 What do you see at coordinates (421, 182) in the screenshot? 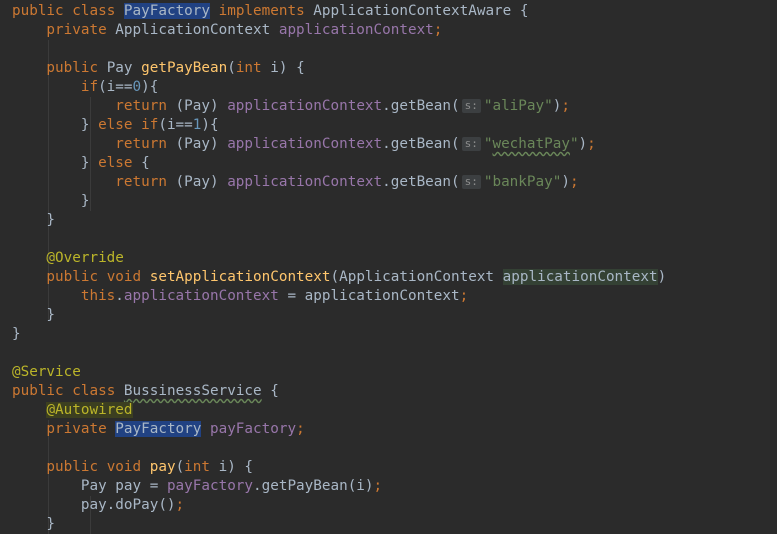
I see `code-token: .getBean(` at bounding box center [421, 182].